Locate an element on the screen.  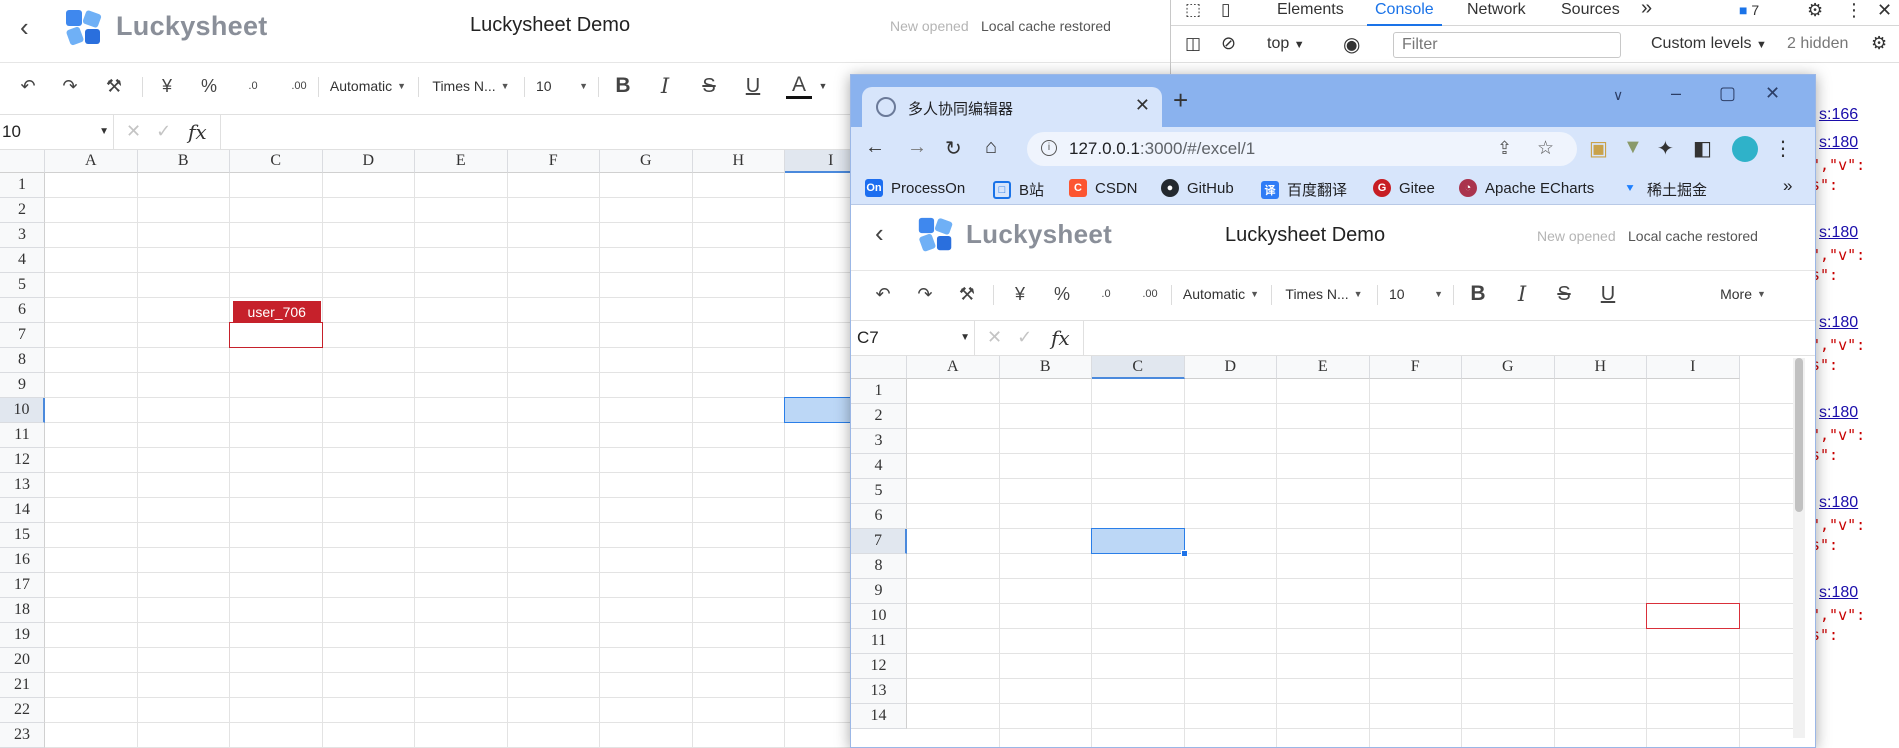
italic-icon: I is located at coordinates (665, 86).